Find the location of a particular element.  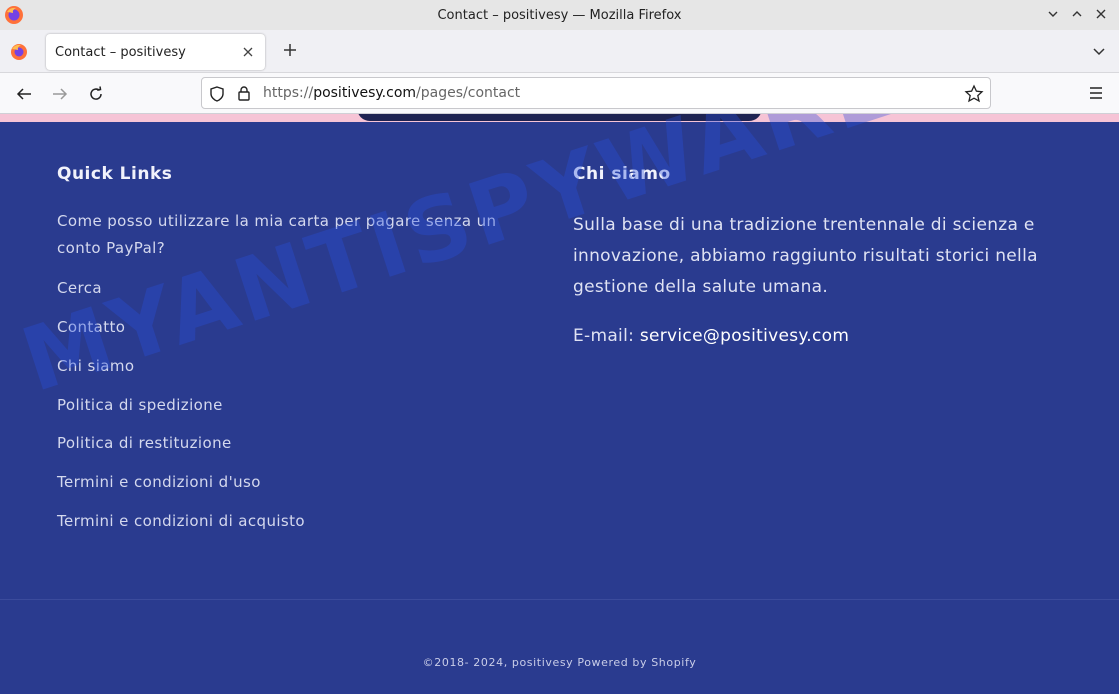

footer-divider is located at coordinates (559, 599).